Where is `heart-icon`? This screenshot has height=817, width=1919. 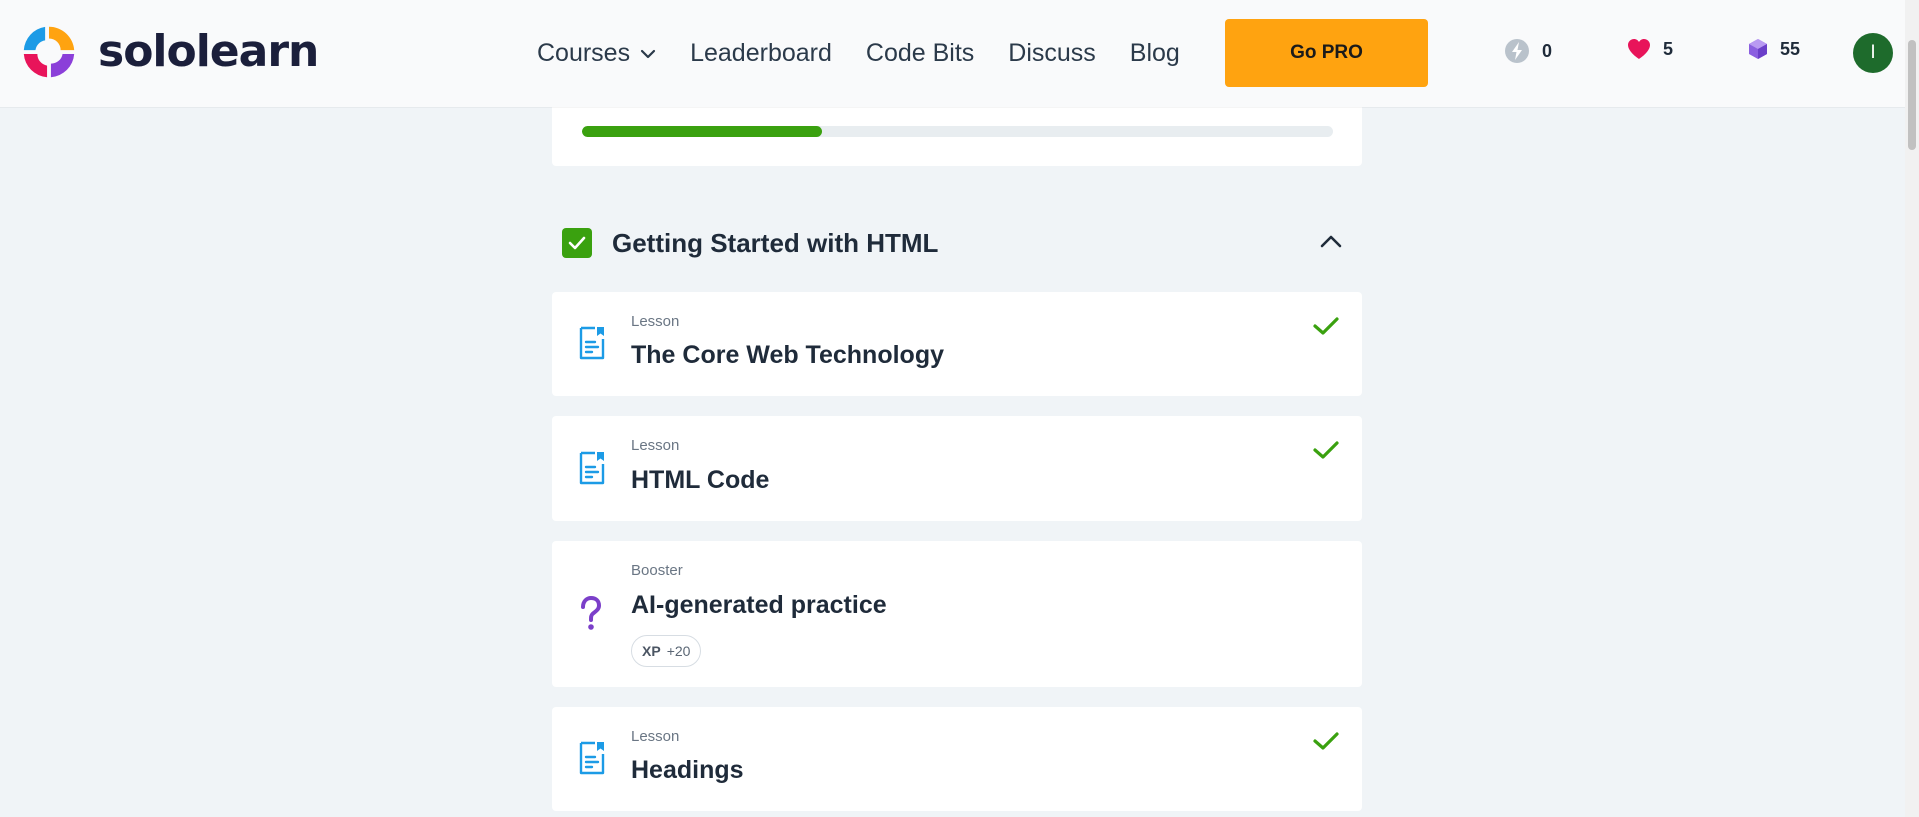 heart-icon is located at coordinates (1639, 49).